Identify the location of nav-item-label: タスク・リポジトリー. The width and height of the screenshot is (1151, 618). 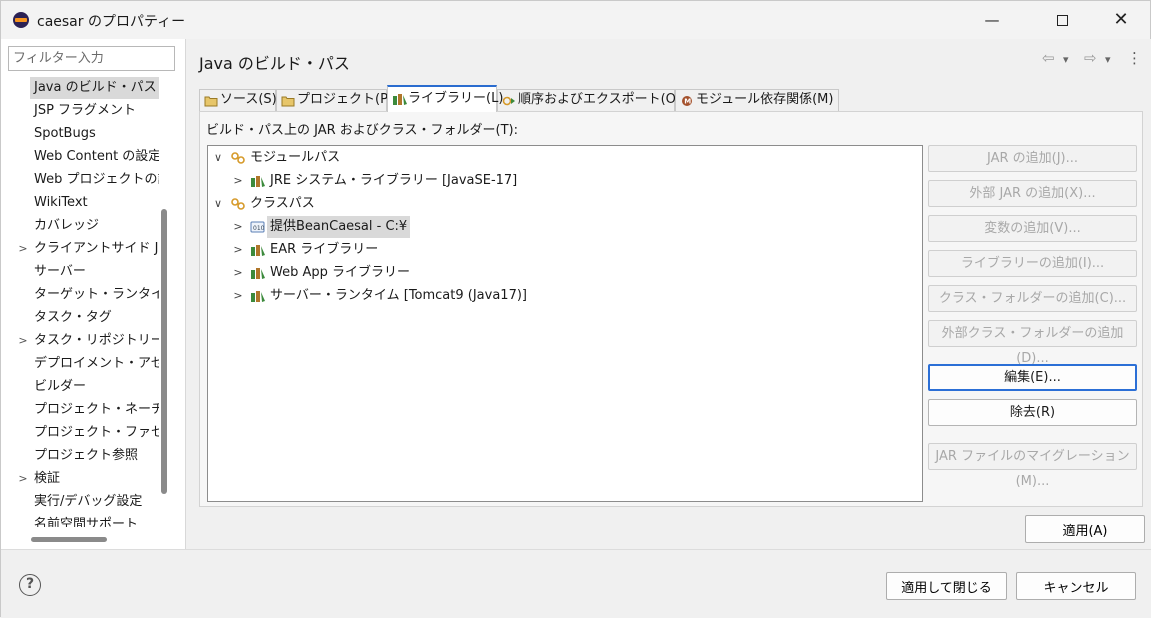
(96, 340).